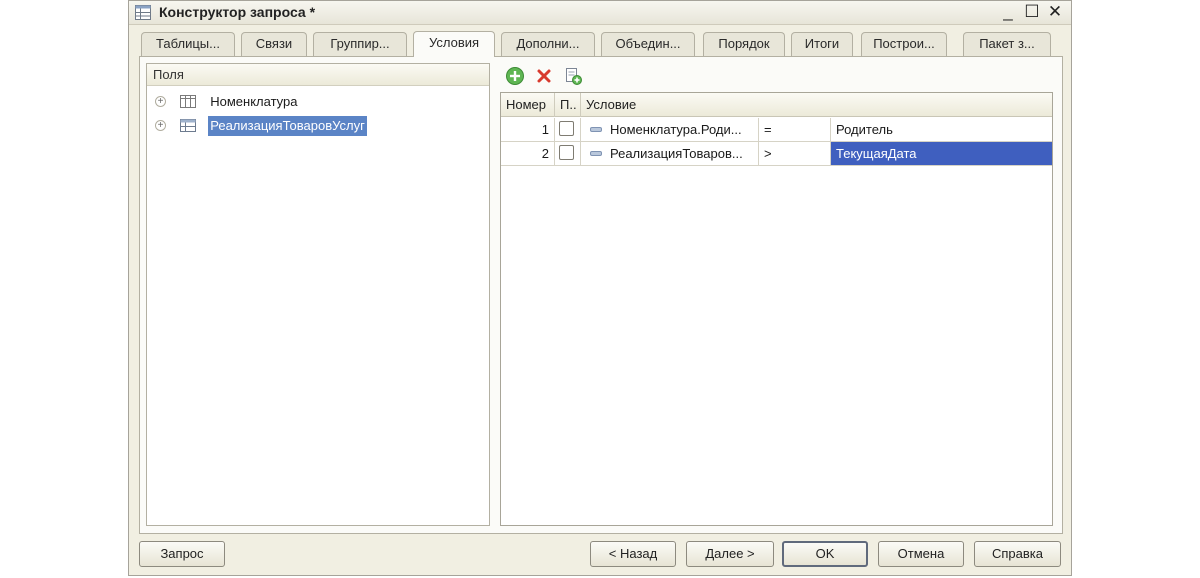 Image resolution: width=1200 pixels, height=578 pixels. Describe the element at coordinates (744, 44) in the screenshot. I see `tab-order: Порядок` at that location.